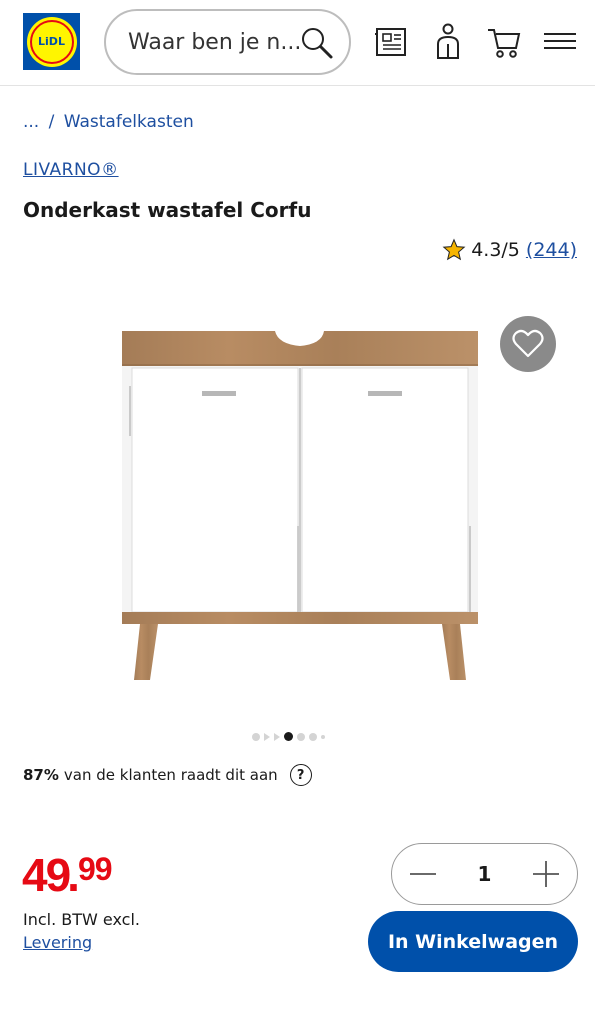  Describe the element at coordinates (504, 42) in the screenshot. I see `cart-icon` at that location.